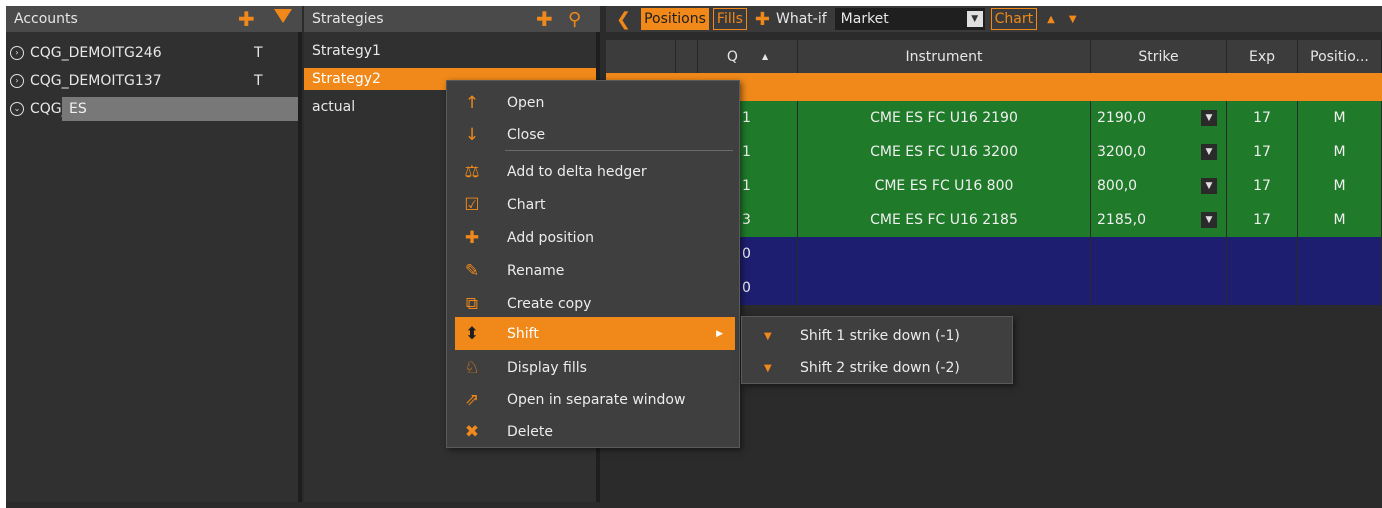 The width and height of the screenshot is (1382, 508). What do you see at coordinates (526, 204) in the screenshot?
I see `menu-item-label: Chart` at bounding box center [526, 204].